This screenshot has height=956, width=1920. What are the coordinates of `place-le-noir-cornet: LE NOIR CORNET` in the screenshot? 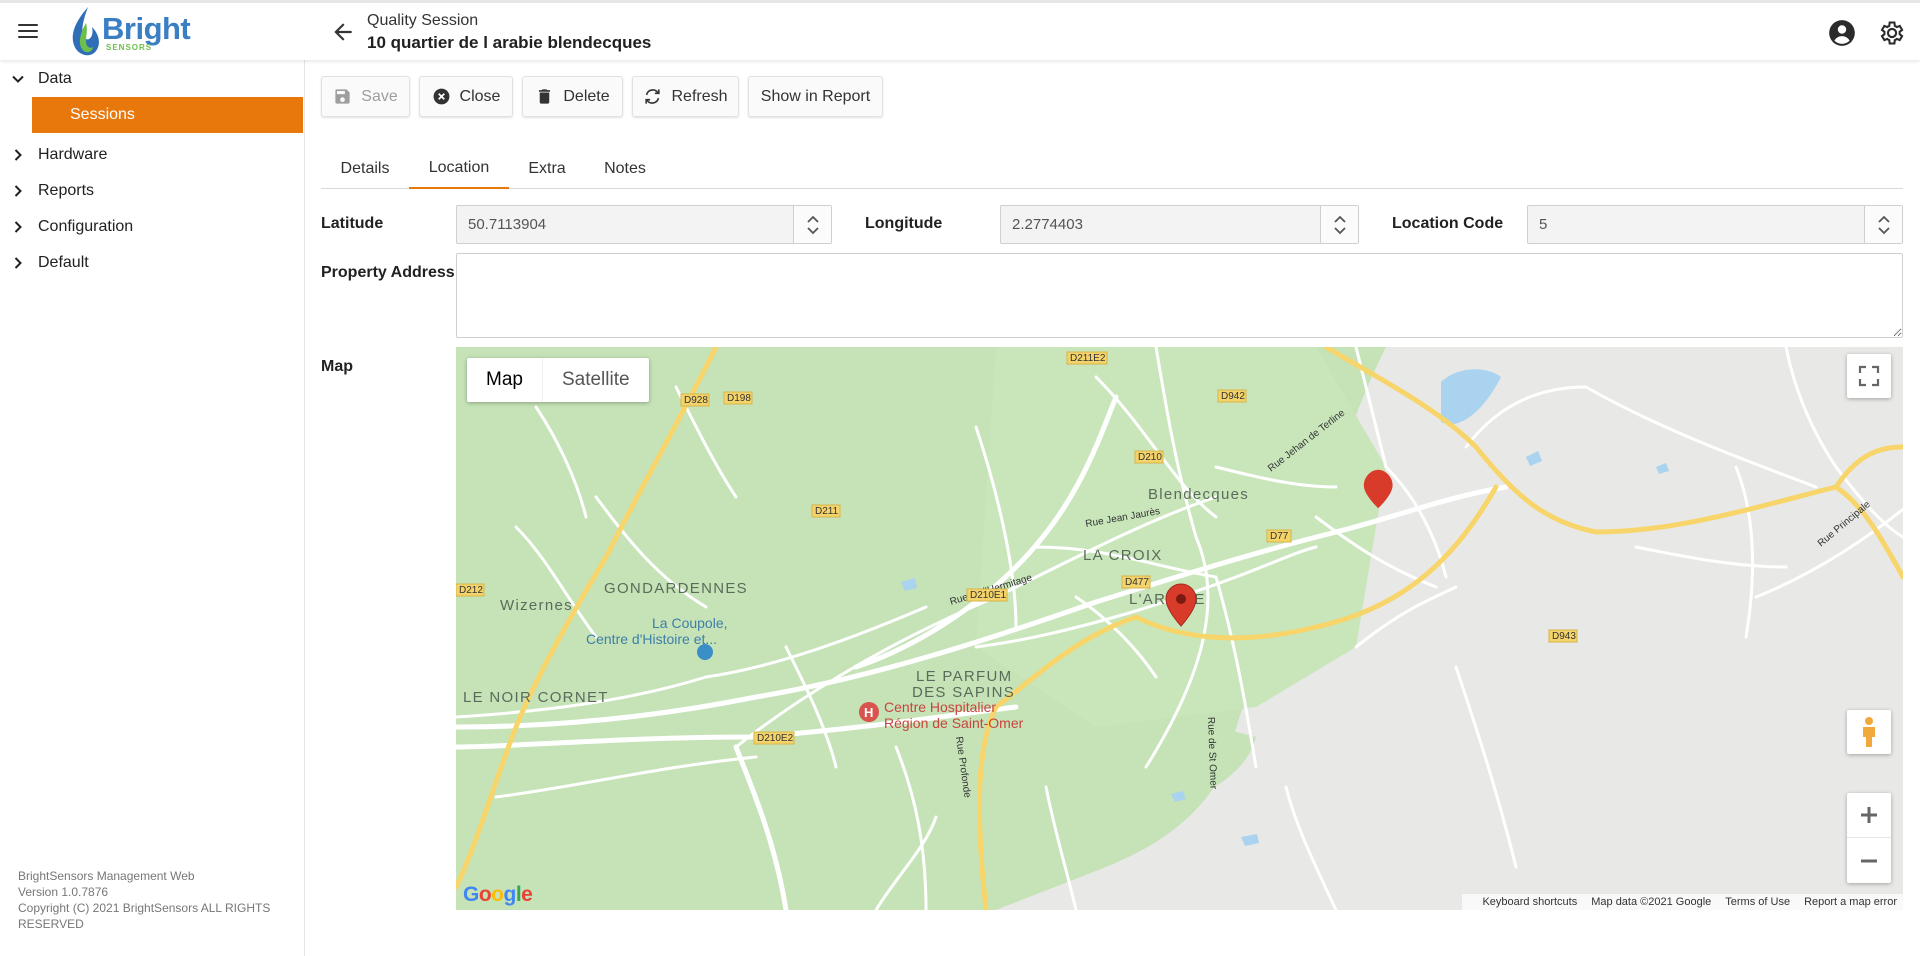 It's located at (536, 697).